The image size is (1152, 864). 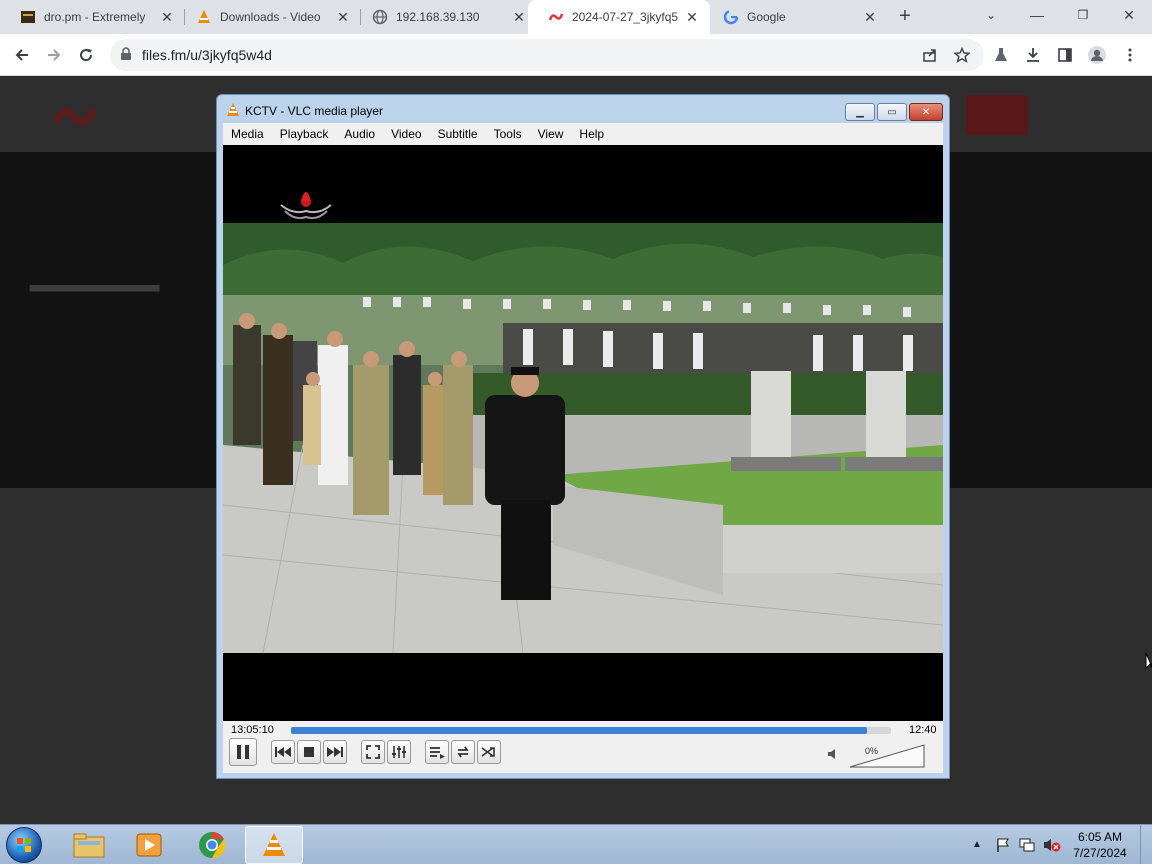 I want to click on elapsed-time: 13:05:10, so click(x=252, y=730).